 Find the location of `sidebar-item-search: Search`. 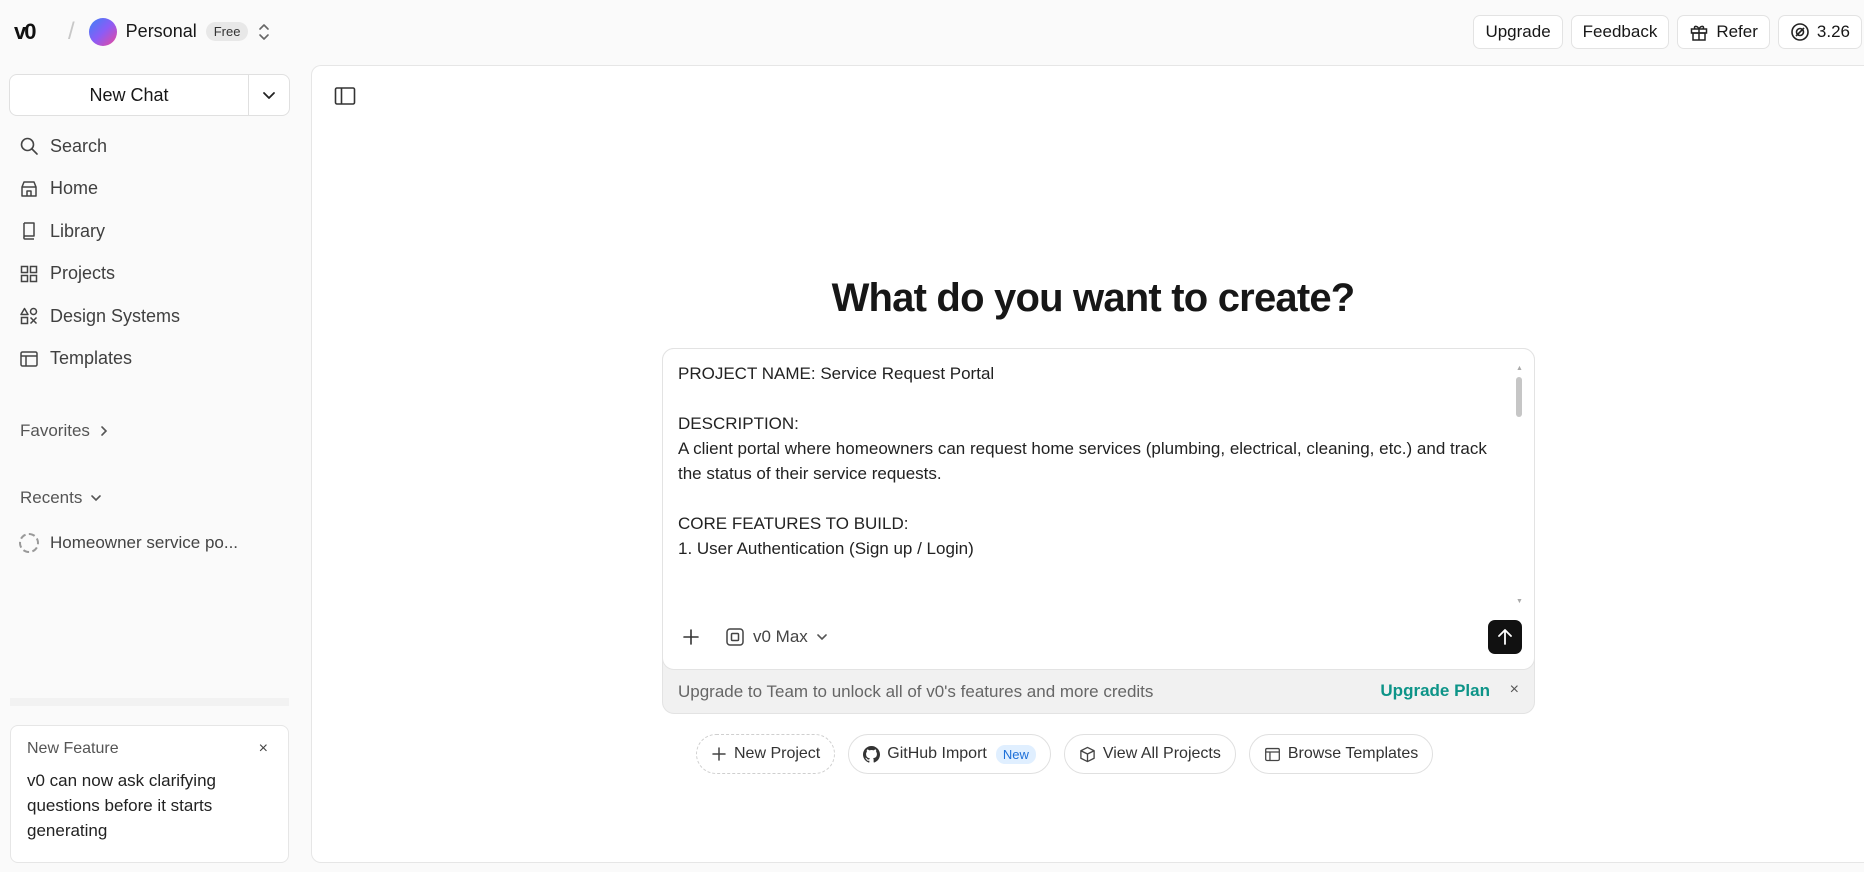

sidebar-item-search: Search is located at coordinates (150, 146).